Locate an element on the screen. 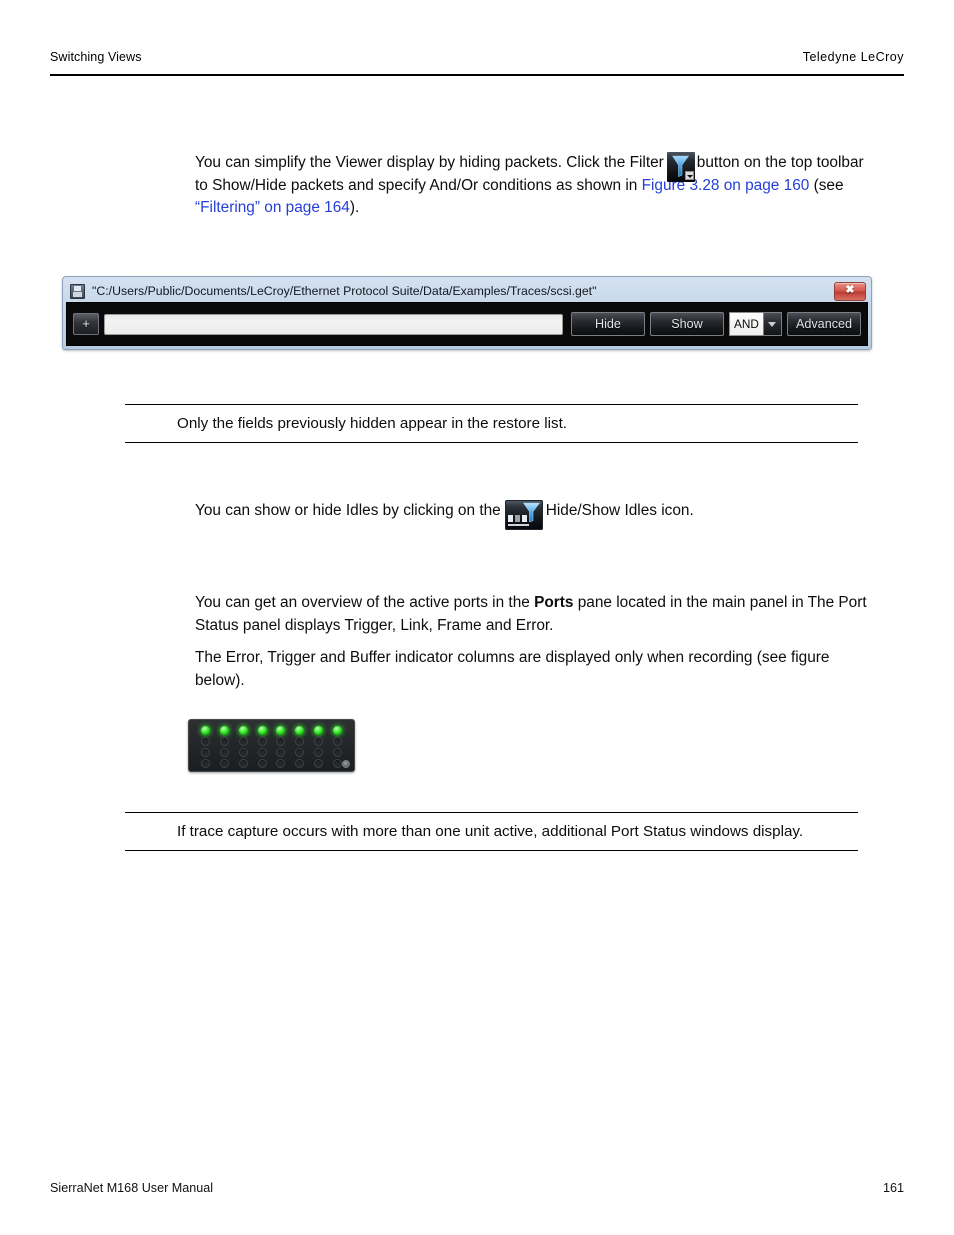 This screenshot has width=954, height=1235. close-icon: ✖ is located at coordinates (850, 291).